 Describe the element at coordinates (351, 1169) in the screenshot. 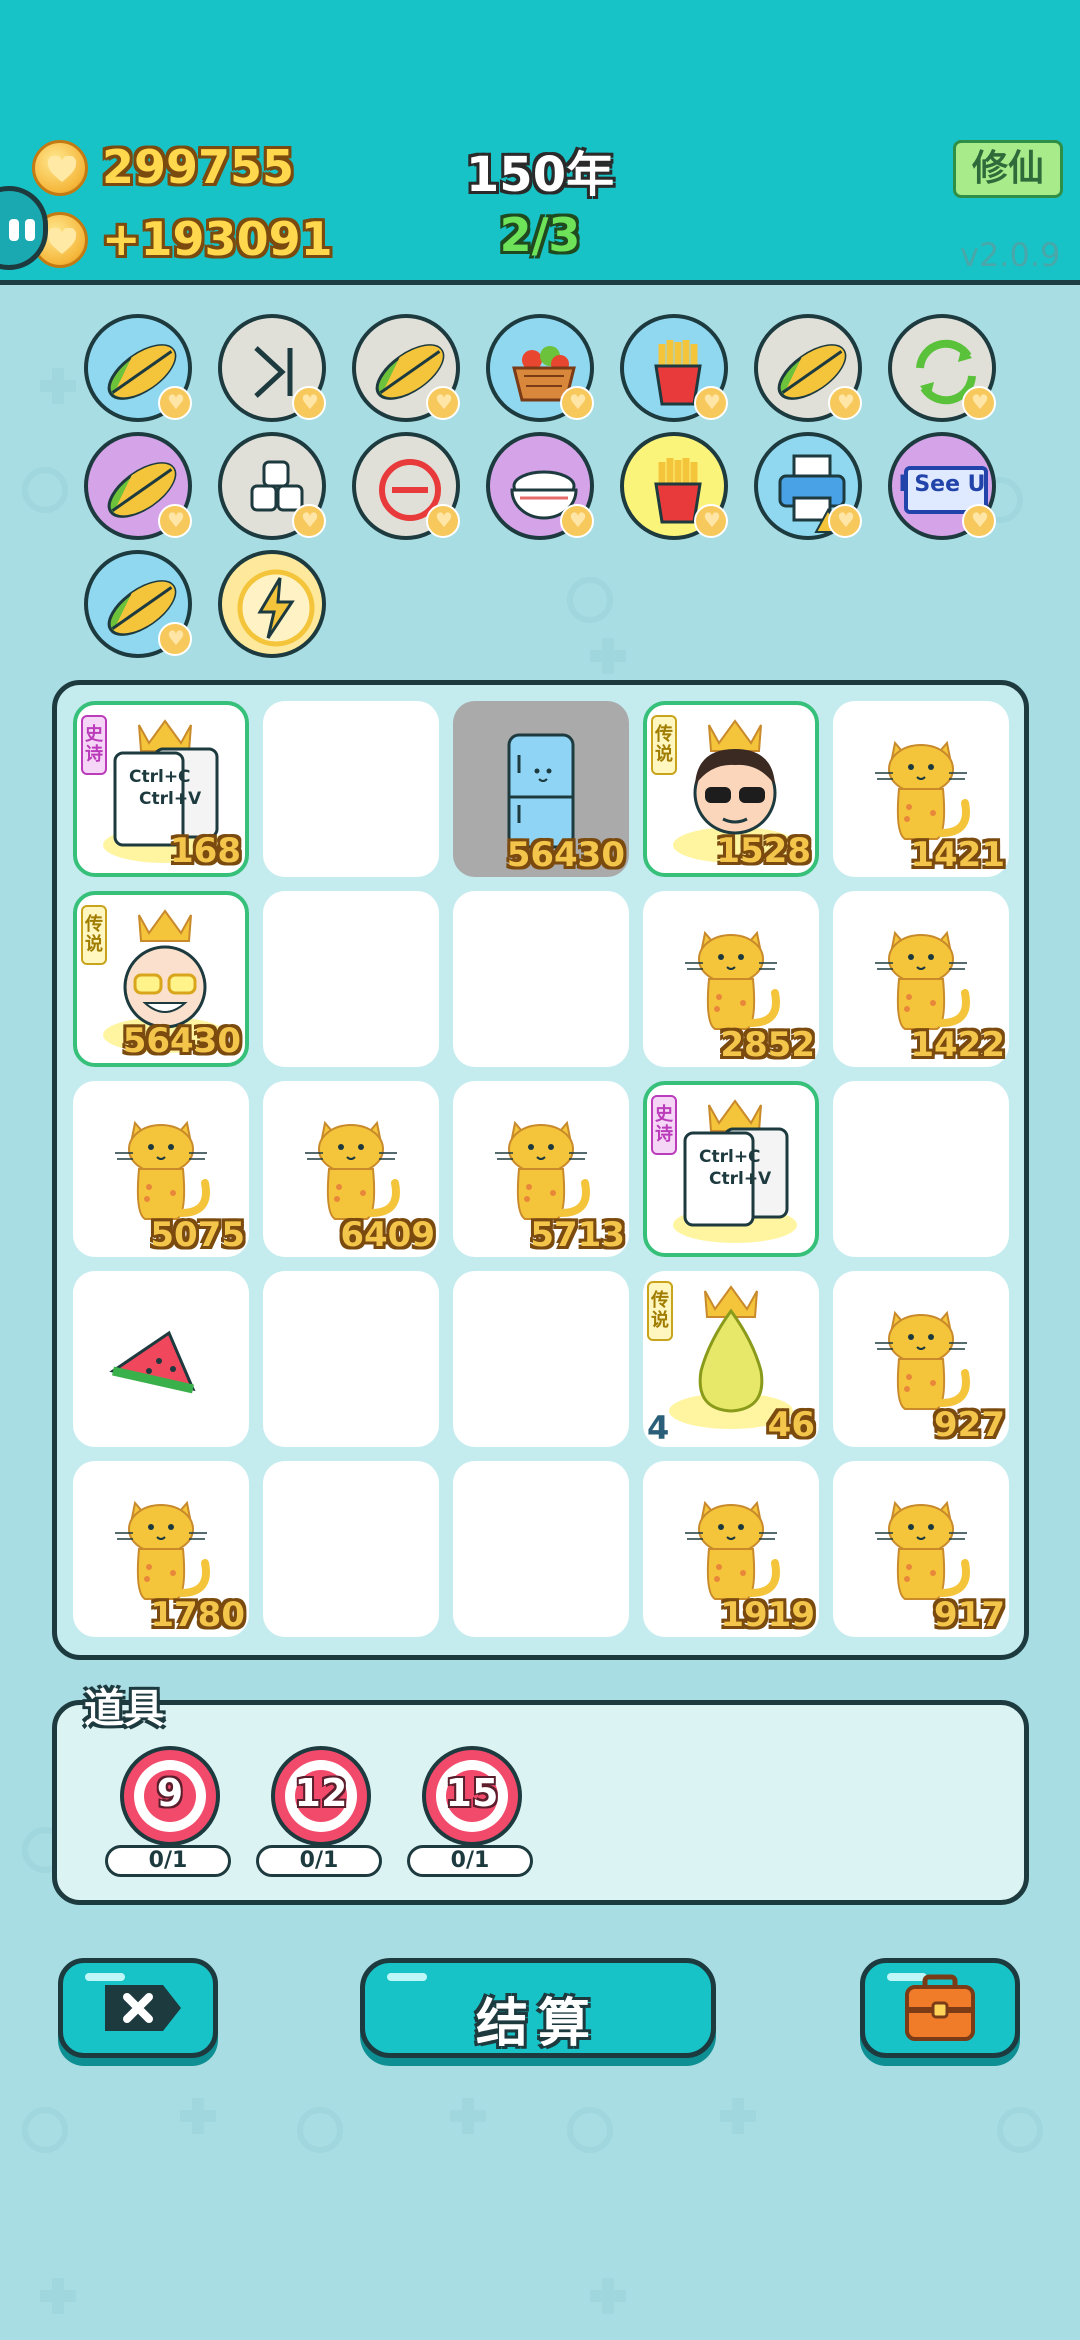

I see `slot-cat: 6409` at that location.